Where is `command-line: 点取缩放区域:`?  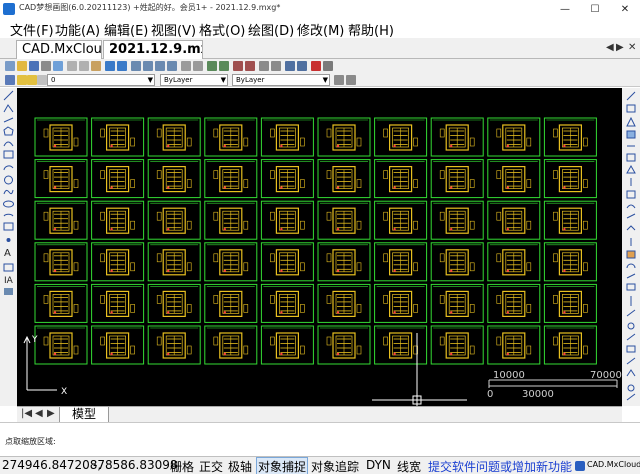
command-line: 点取缩放区域: is located at coordinates (320, 439).